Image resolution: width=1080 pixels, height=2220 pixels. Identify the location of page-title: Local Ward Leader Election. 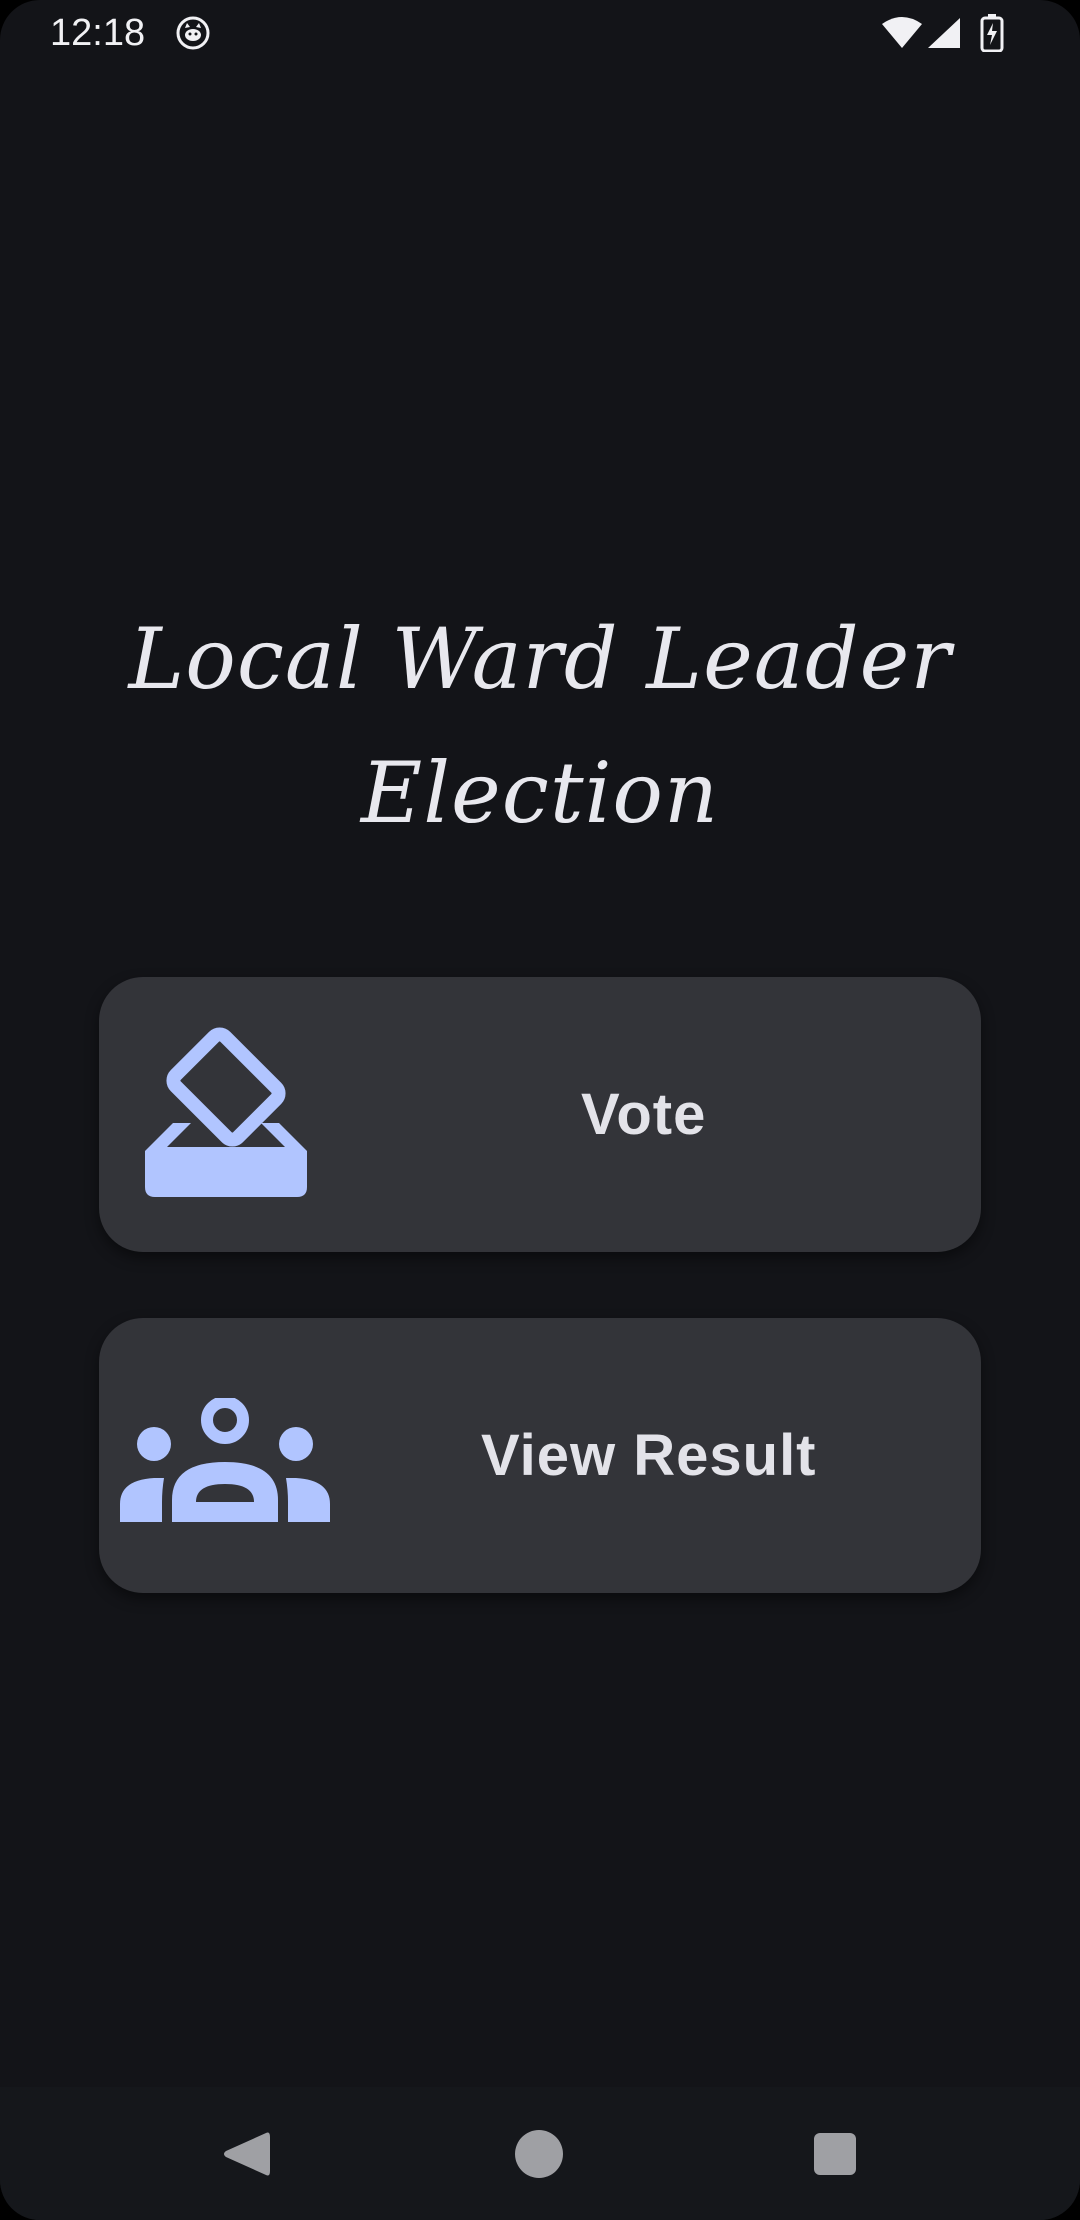
(540, 726).